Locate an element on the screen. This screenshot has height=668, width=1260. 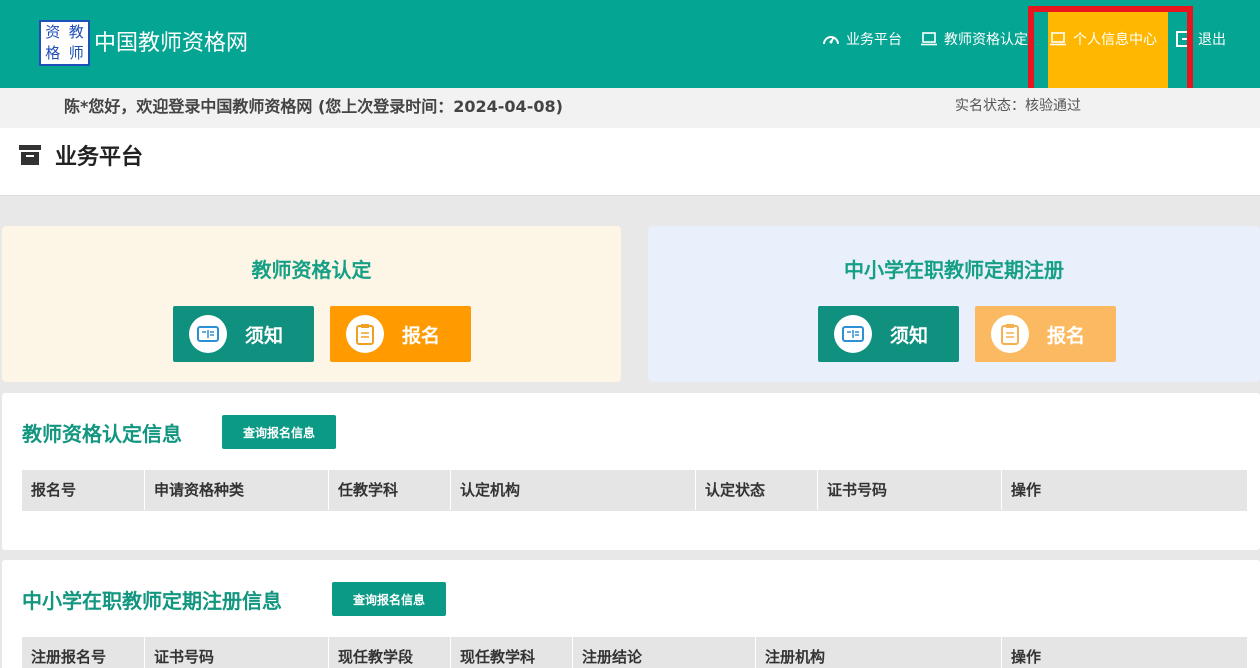
realname-label: 实名状态： is located at coordinates (990, 106).